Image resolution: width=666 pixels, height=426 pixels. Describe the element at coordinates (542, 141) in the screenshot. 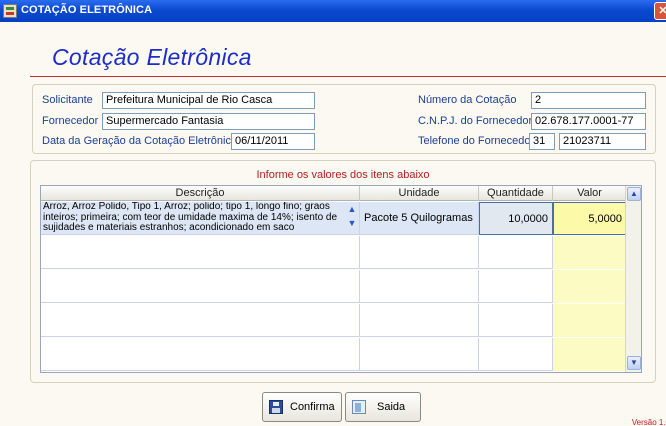

I see `telefone-ddd-field: 31` at that location.